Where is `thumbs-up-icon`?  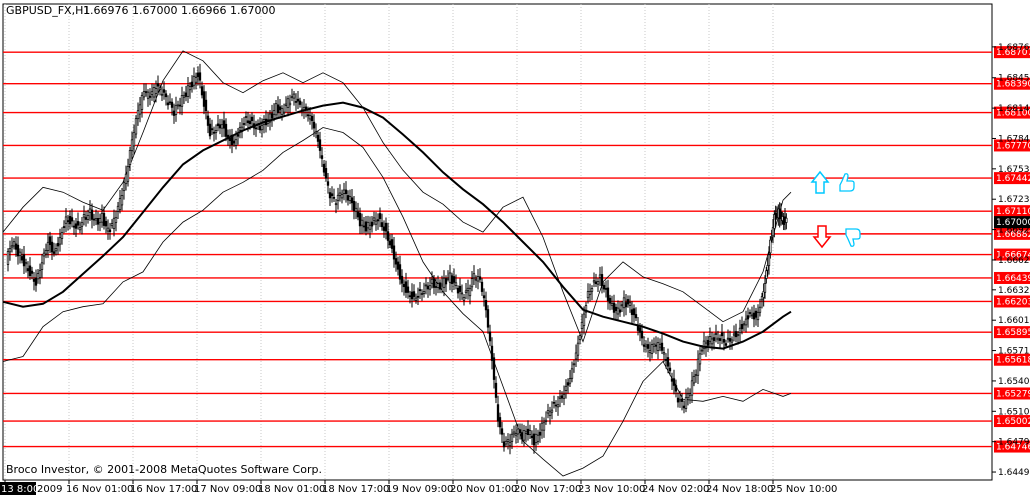 thumbs-up-icon is located at coordinates (847, 182).